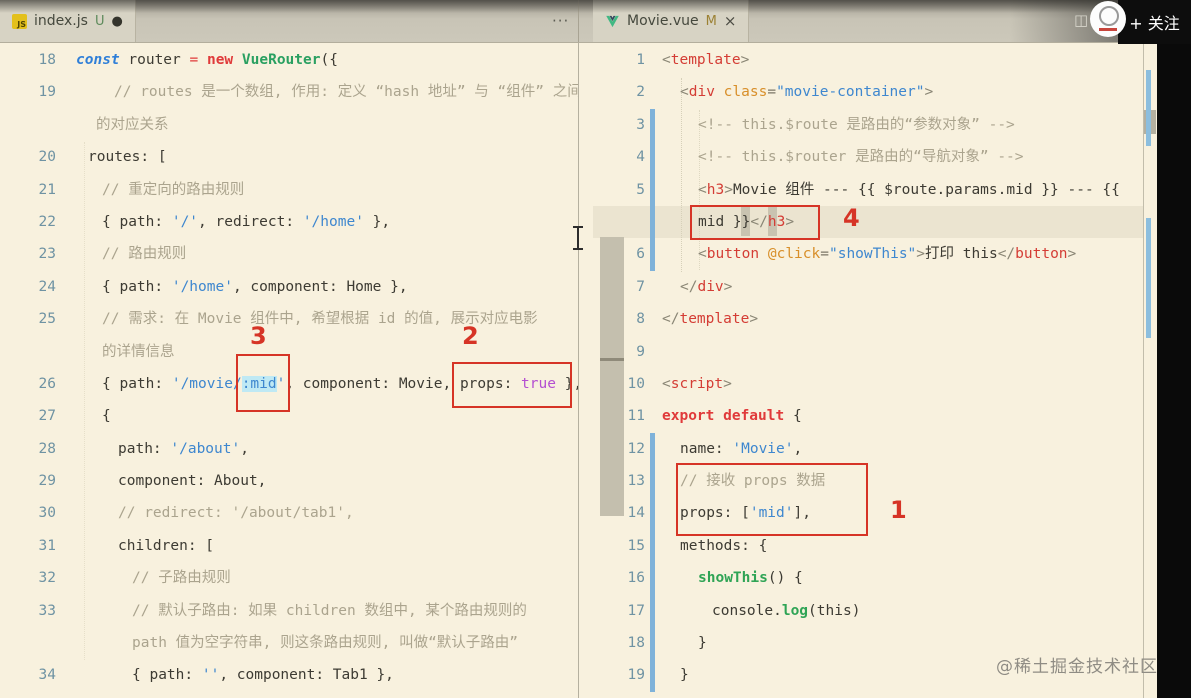 The width and height of the screenshot is (1191, 698). Describe the element at coordinates (868, 611) in the screenshot. I see `code-line: 17 console.log(this)` at that location.